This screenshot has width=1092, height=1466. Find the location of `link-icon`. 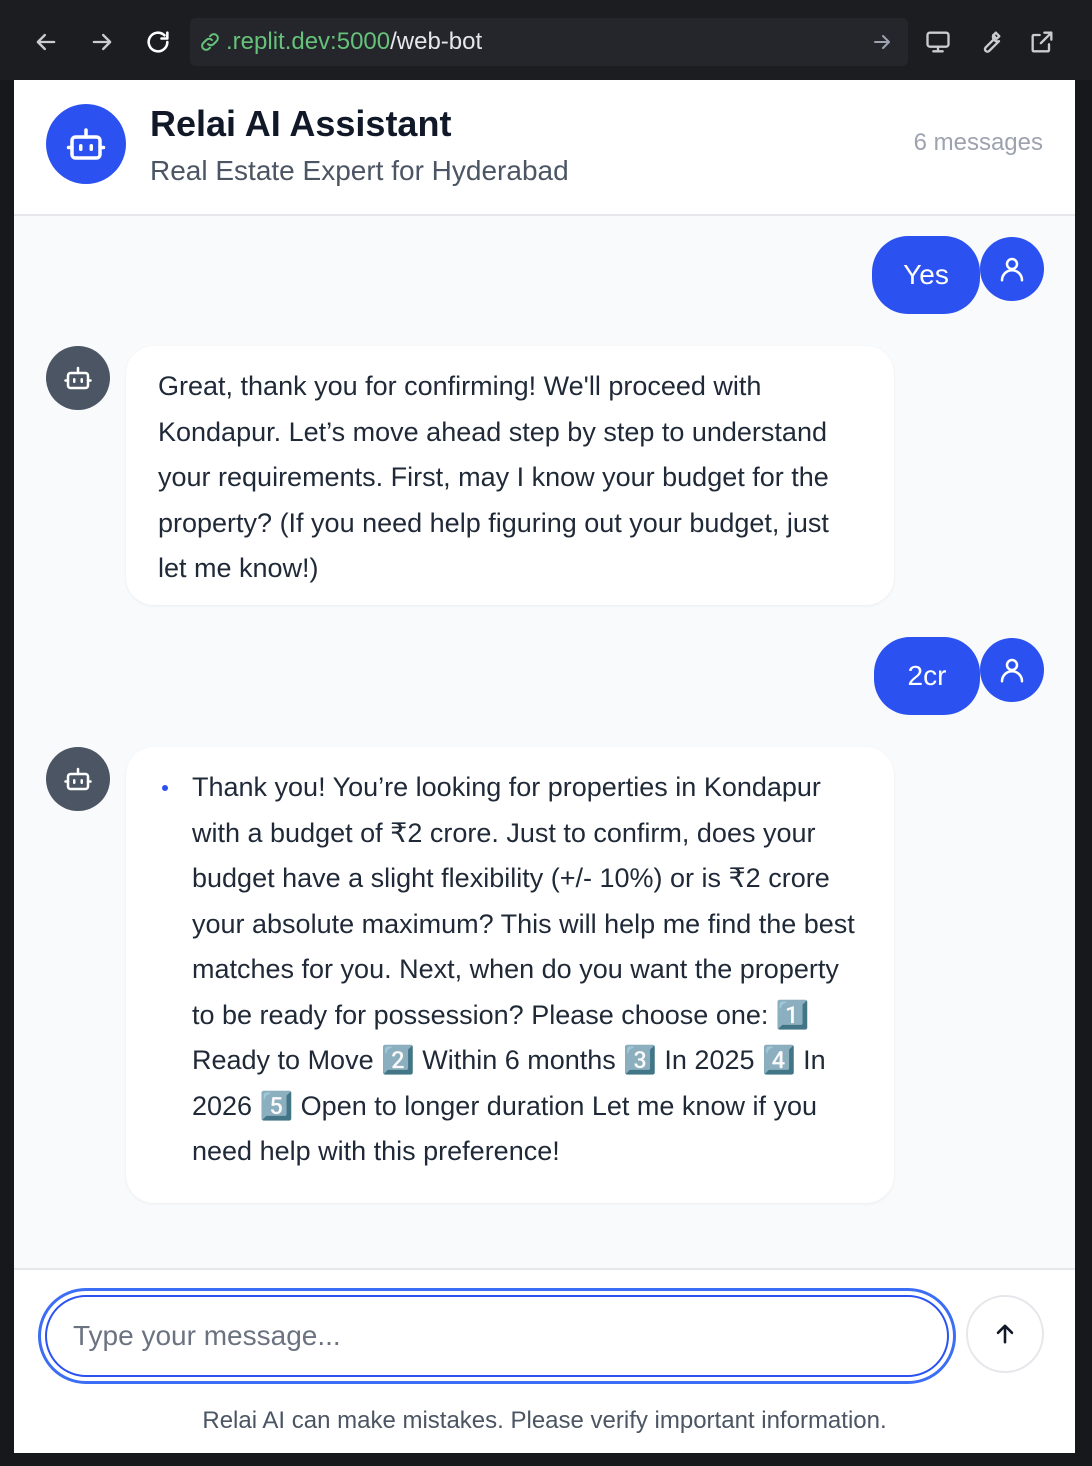

link-icon is located at coordinates (210, 42).